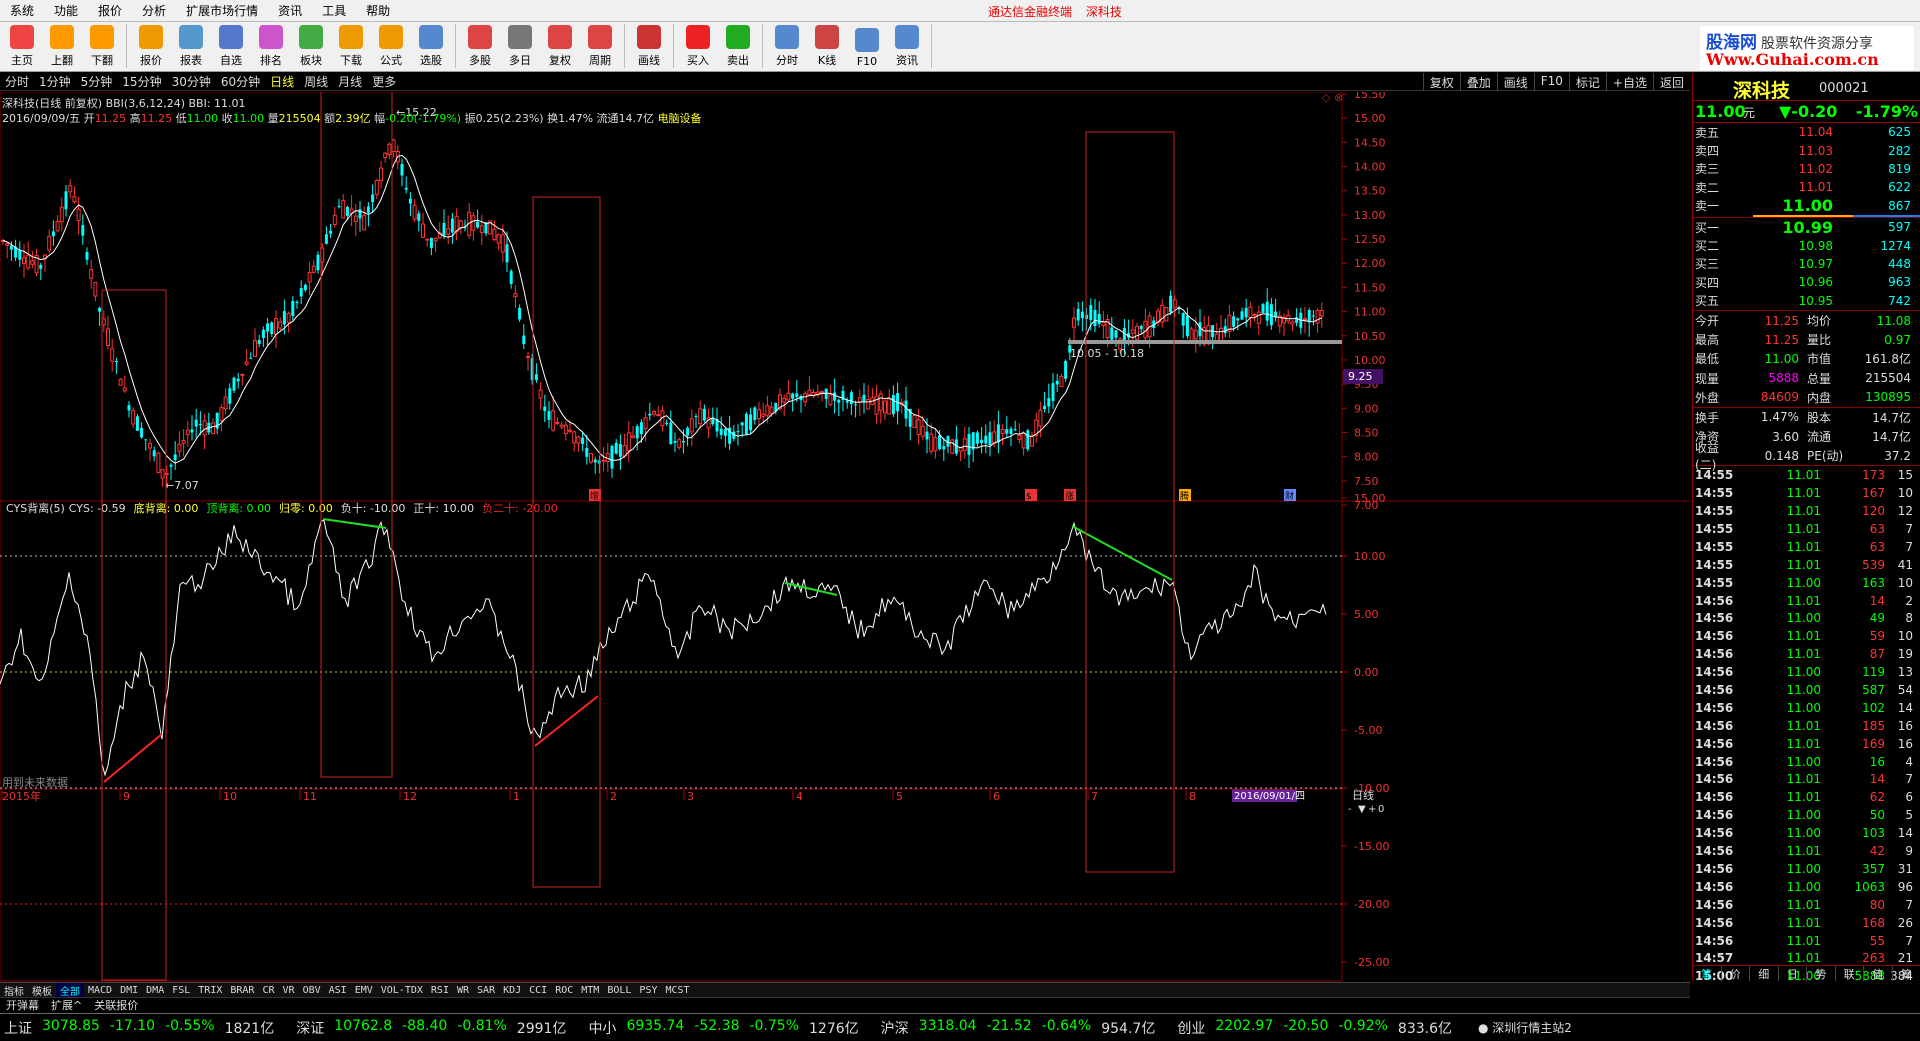 The height and width of the screenshot is (1041, 1920). What do you see at coordinates (222, 10) in the screenshot?
I see `menu-item-ext-market: 扩展市场行情` at bounding box center [222, 10].